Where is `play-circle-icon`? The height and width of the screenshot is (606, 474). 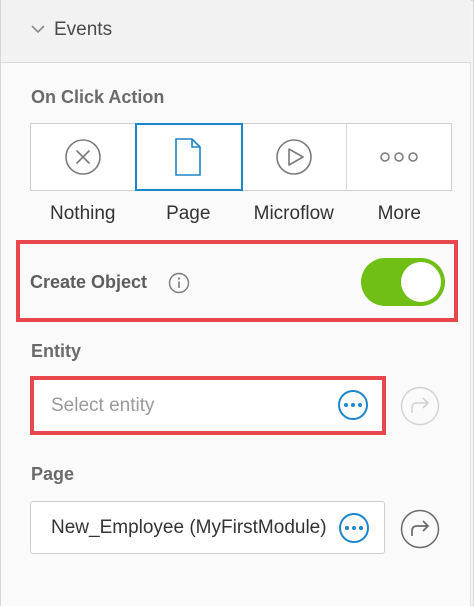 play-circle-icon is located at coordinates (293, 157).